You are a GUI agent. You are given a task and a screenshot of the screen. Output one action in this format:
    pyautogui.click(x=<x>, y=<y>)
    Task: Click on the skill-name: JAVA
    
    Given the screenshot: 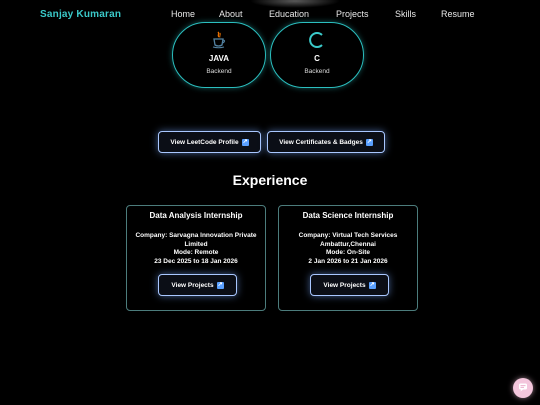 What is the action you would take?
    pyautogui.click(x=219, y=58)
    